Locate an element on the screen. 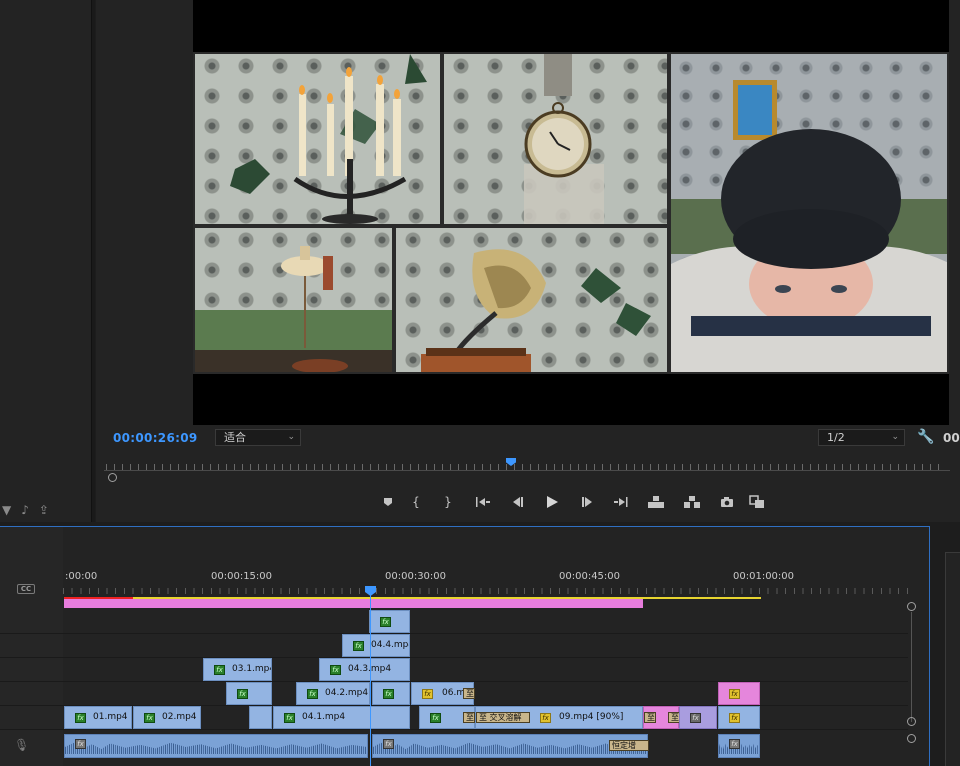 The height and width of the screenshot is (766, 960). lift-icon is located at coordinates (656, 502).